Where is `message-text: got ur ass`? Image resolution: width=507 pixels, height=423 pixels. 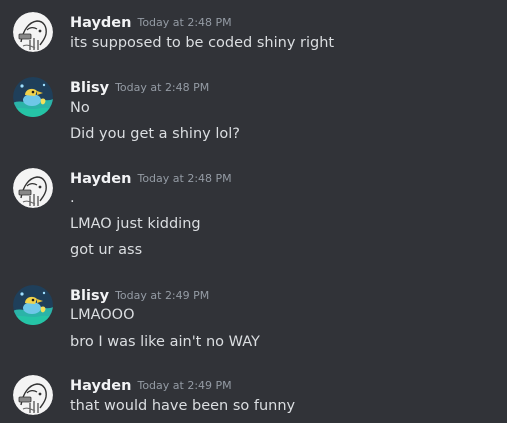 message-text: got ur ass is located at coordinates (106, 250).